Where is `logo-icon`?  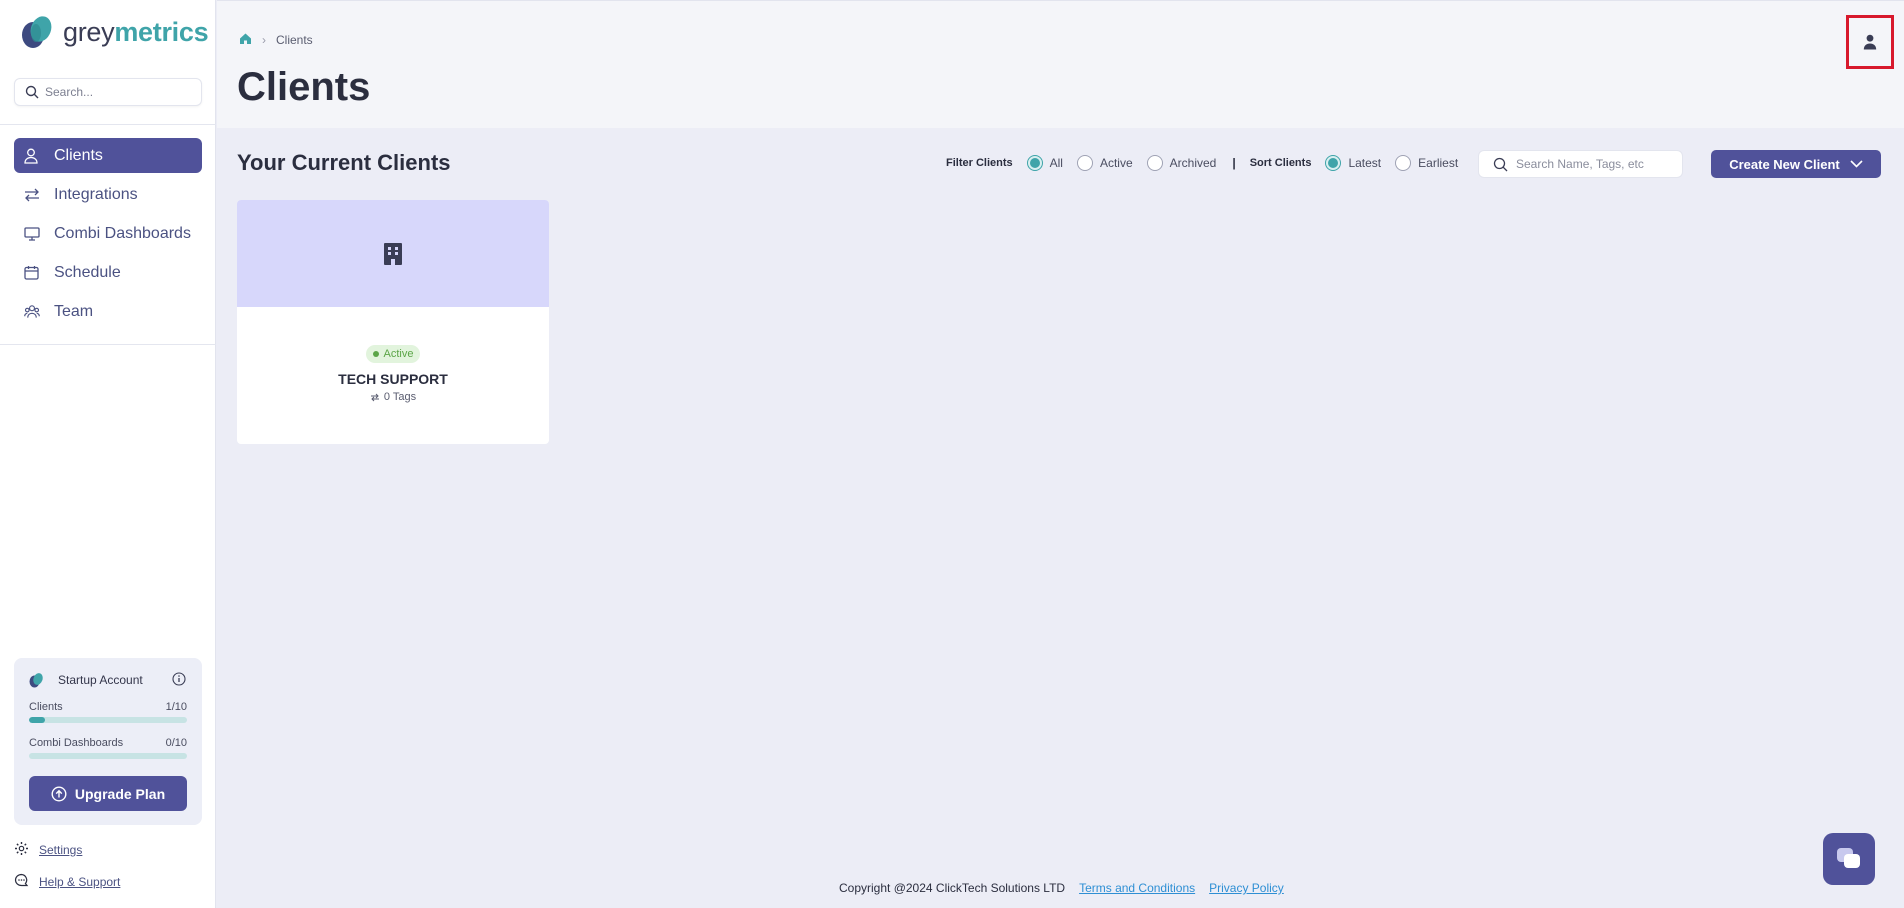 logo-icon is located at coordinates (37, 32).